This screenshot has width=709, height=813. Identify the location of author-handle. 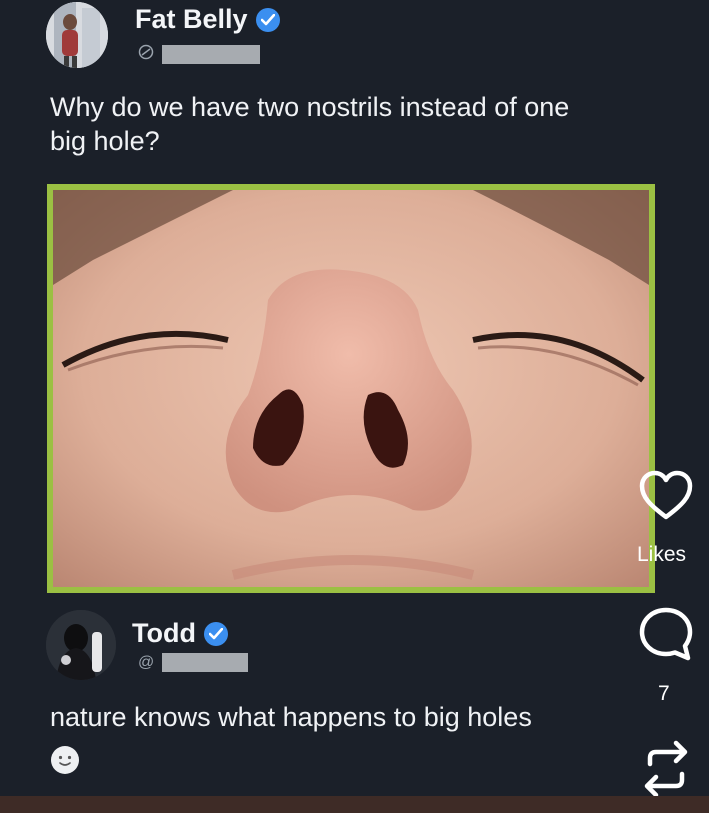
(199, 54).